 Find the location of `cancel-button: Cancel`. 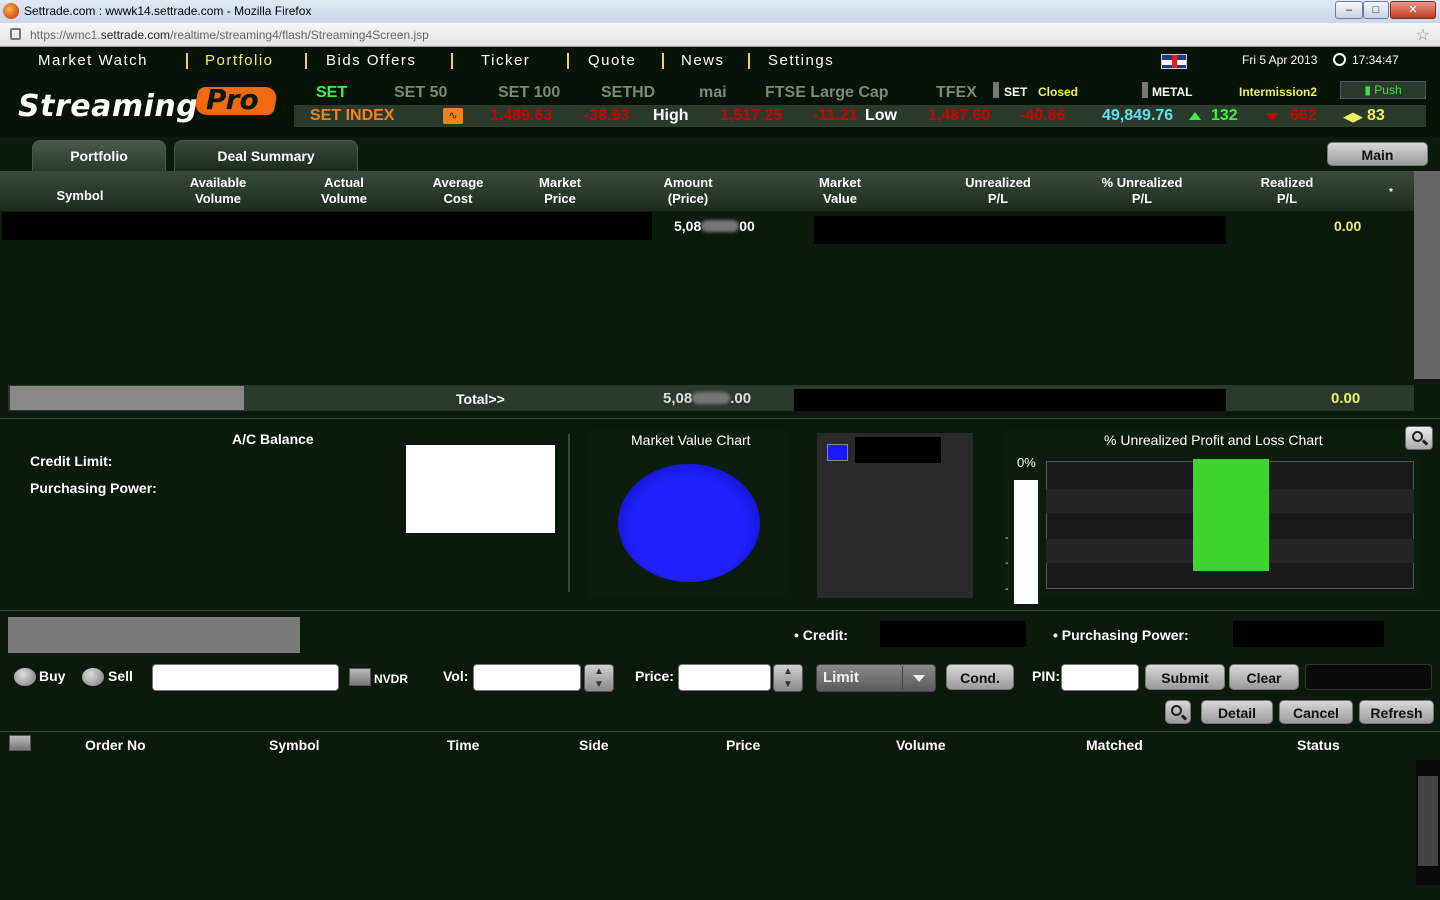

cancel-button: Cancel is located at coordinates (1316, 712).